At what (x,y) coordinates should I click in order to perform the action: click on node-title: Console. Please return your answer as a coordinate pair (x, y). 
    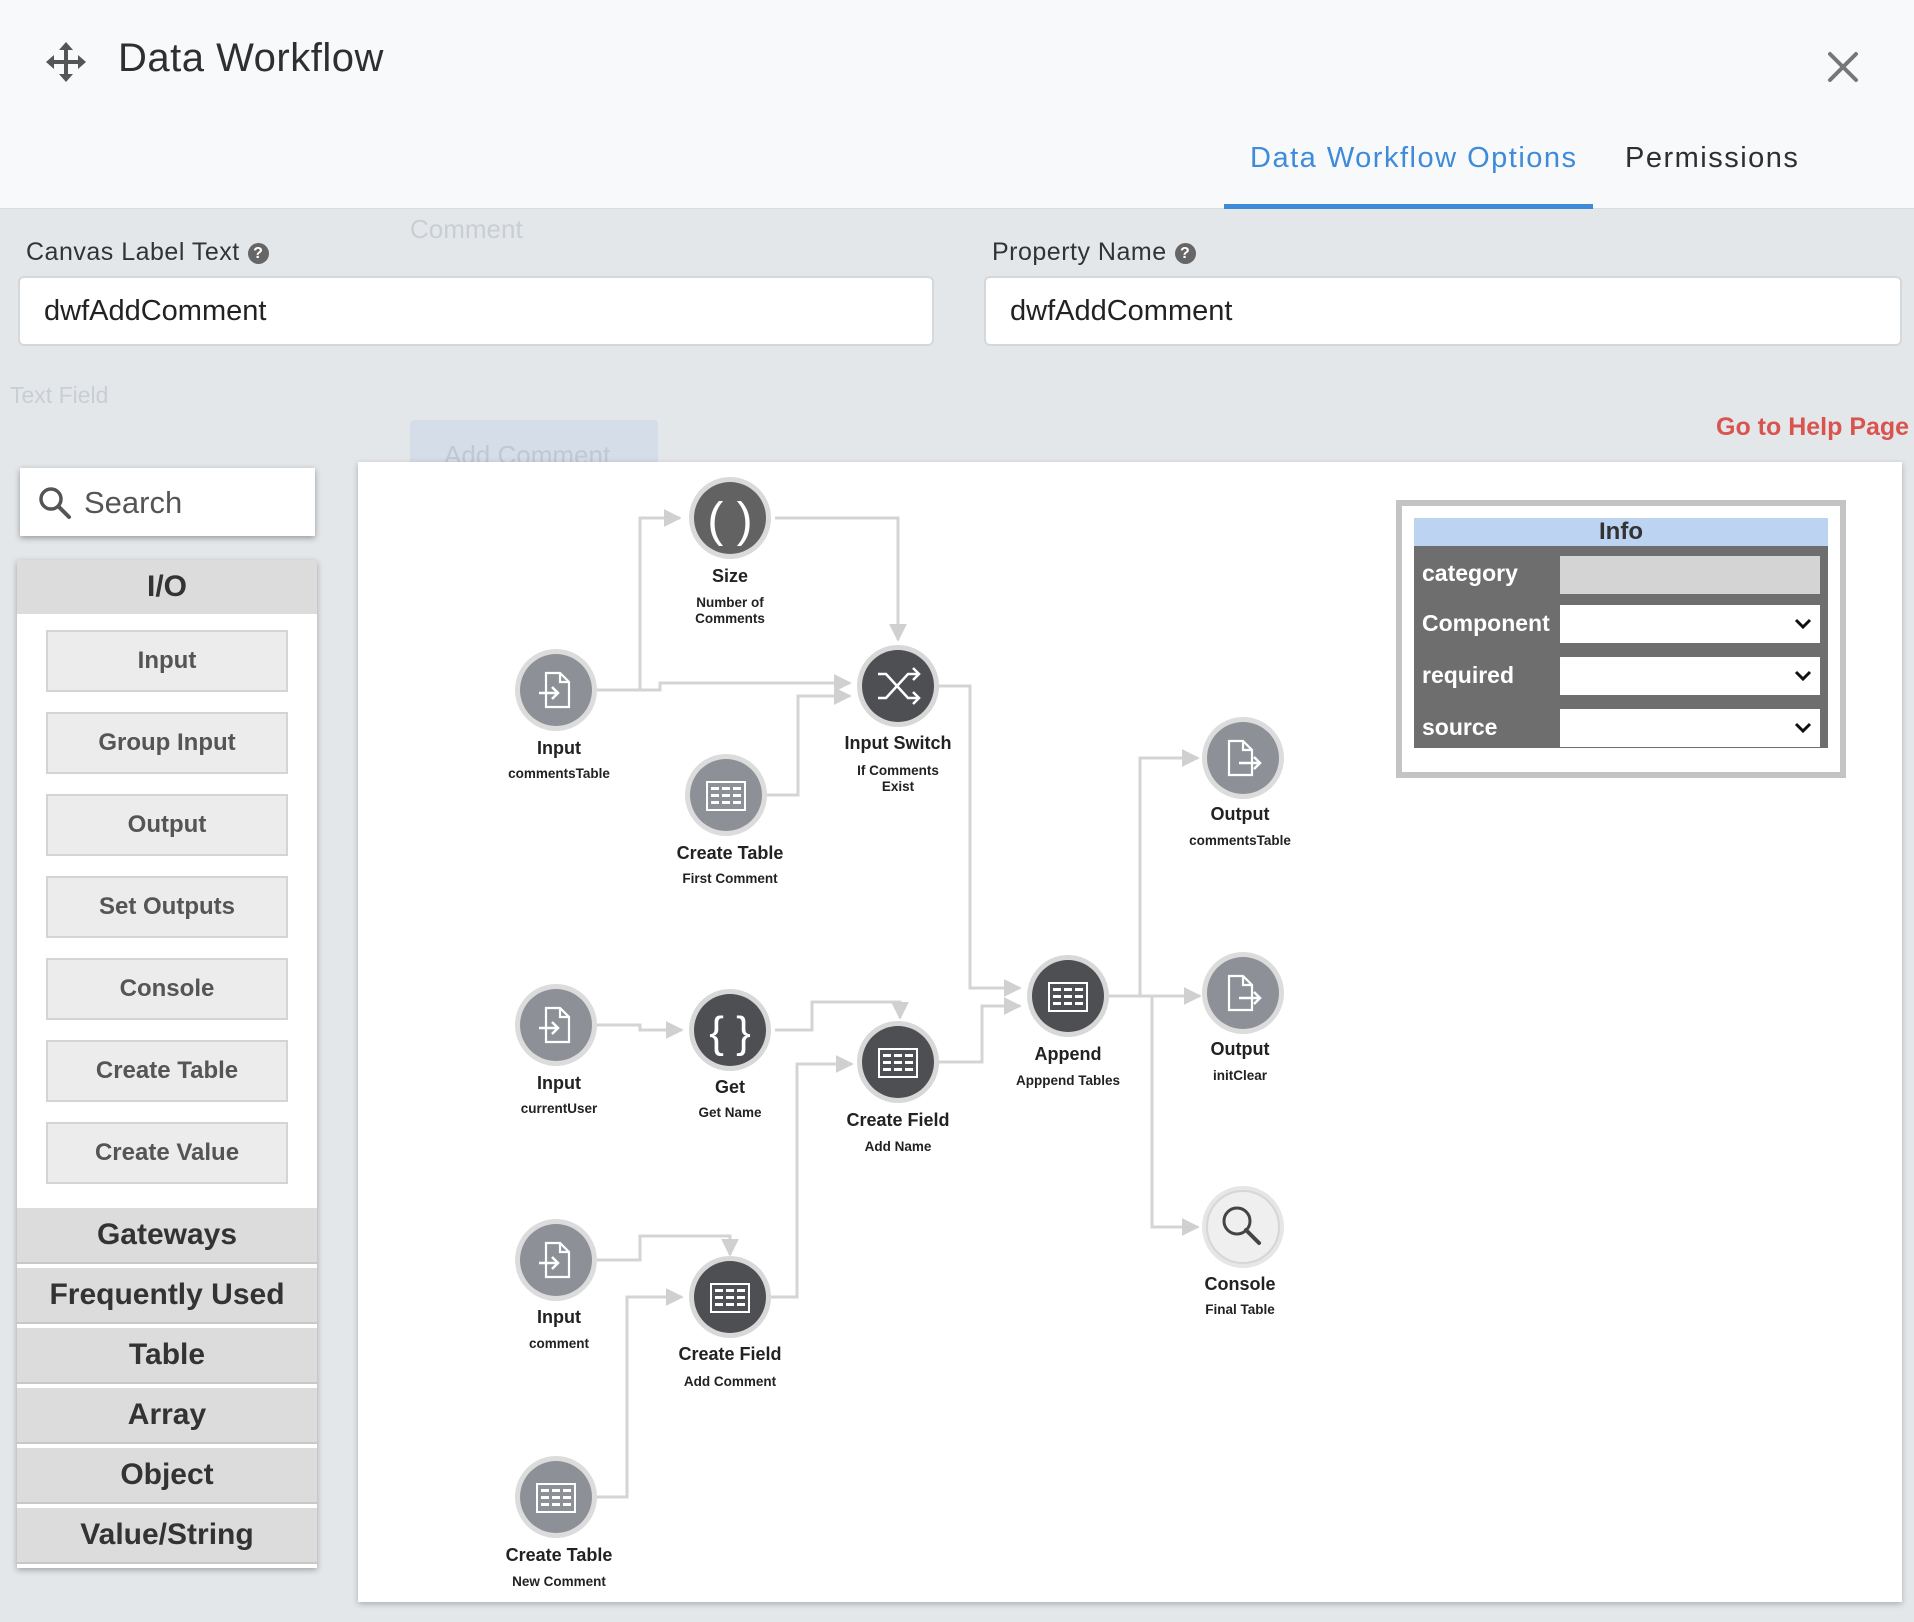
    Looking at the image, I should click on (1239, 1284).